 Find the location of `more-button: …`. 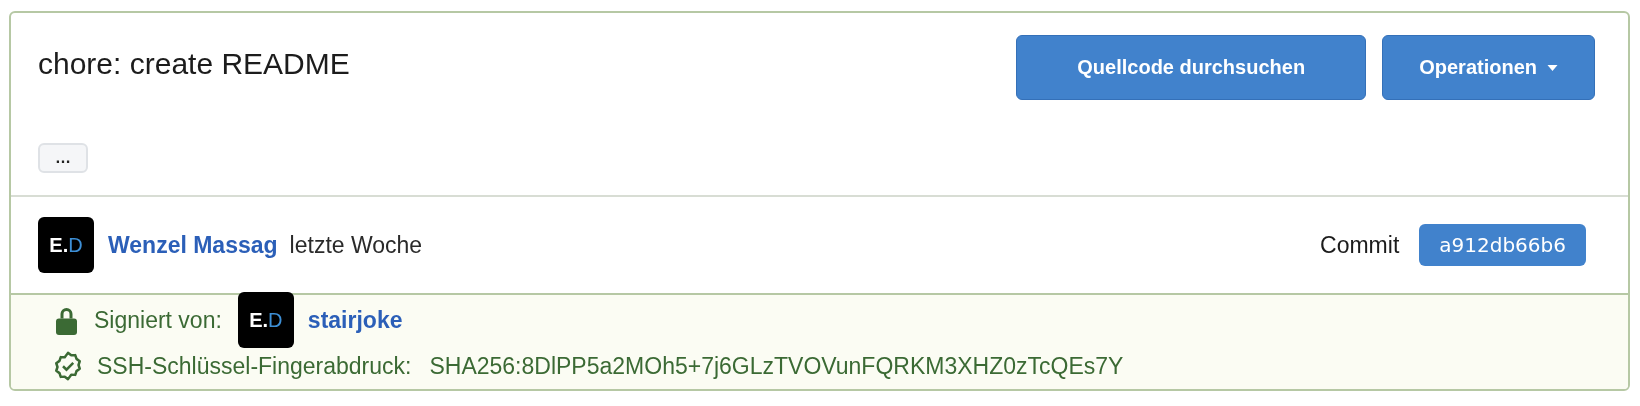

more-button: … is located at coordinates (63, 158).